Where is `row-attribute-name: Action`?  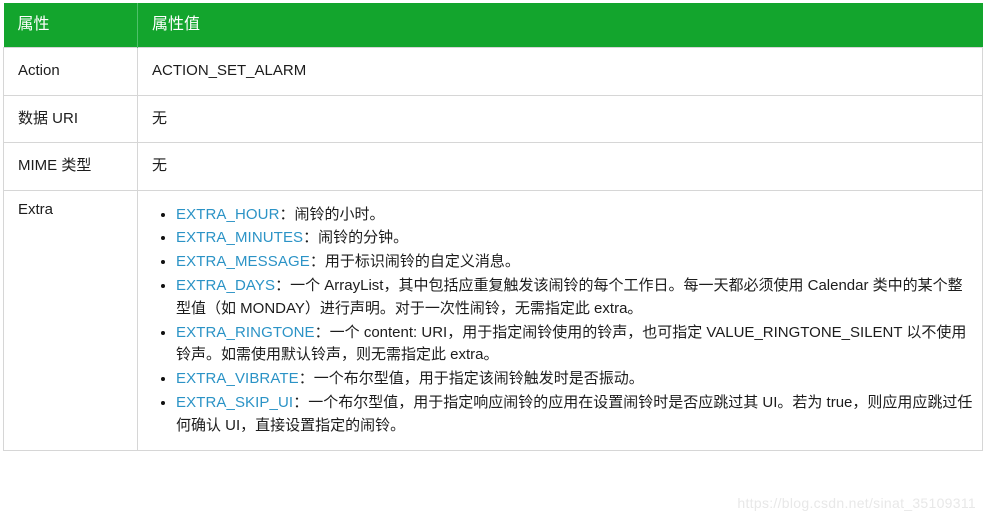 row-attribute-name: Action is located at coordinates (70, 71).